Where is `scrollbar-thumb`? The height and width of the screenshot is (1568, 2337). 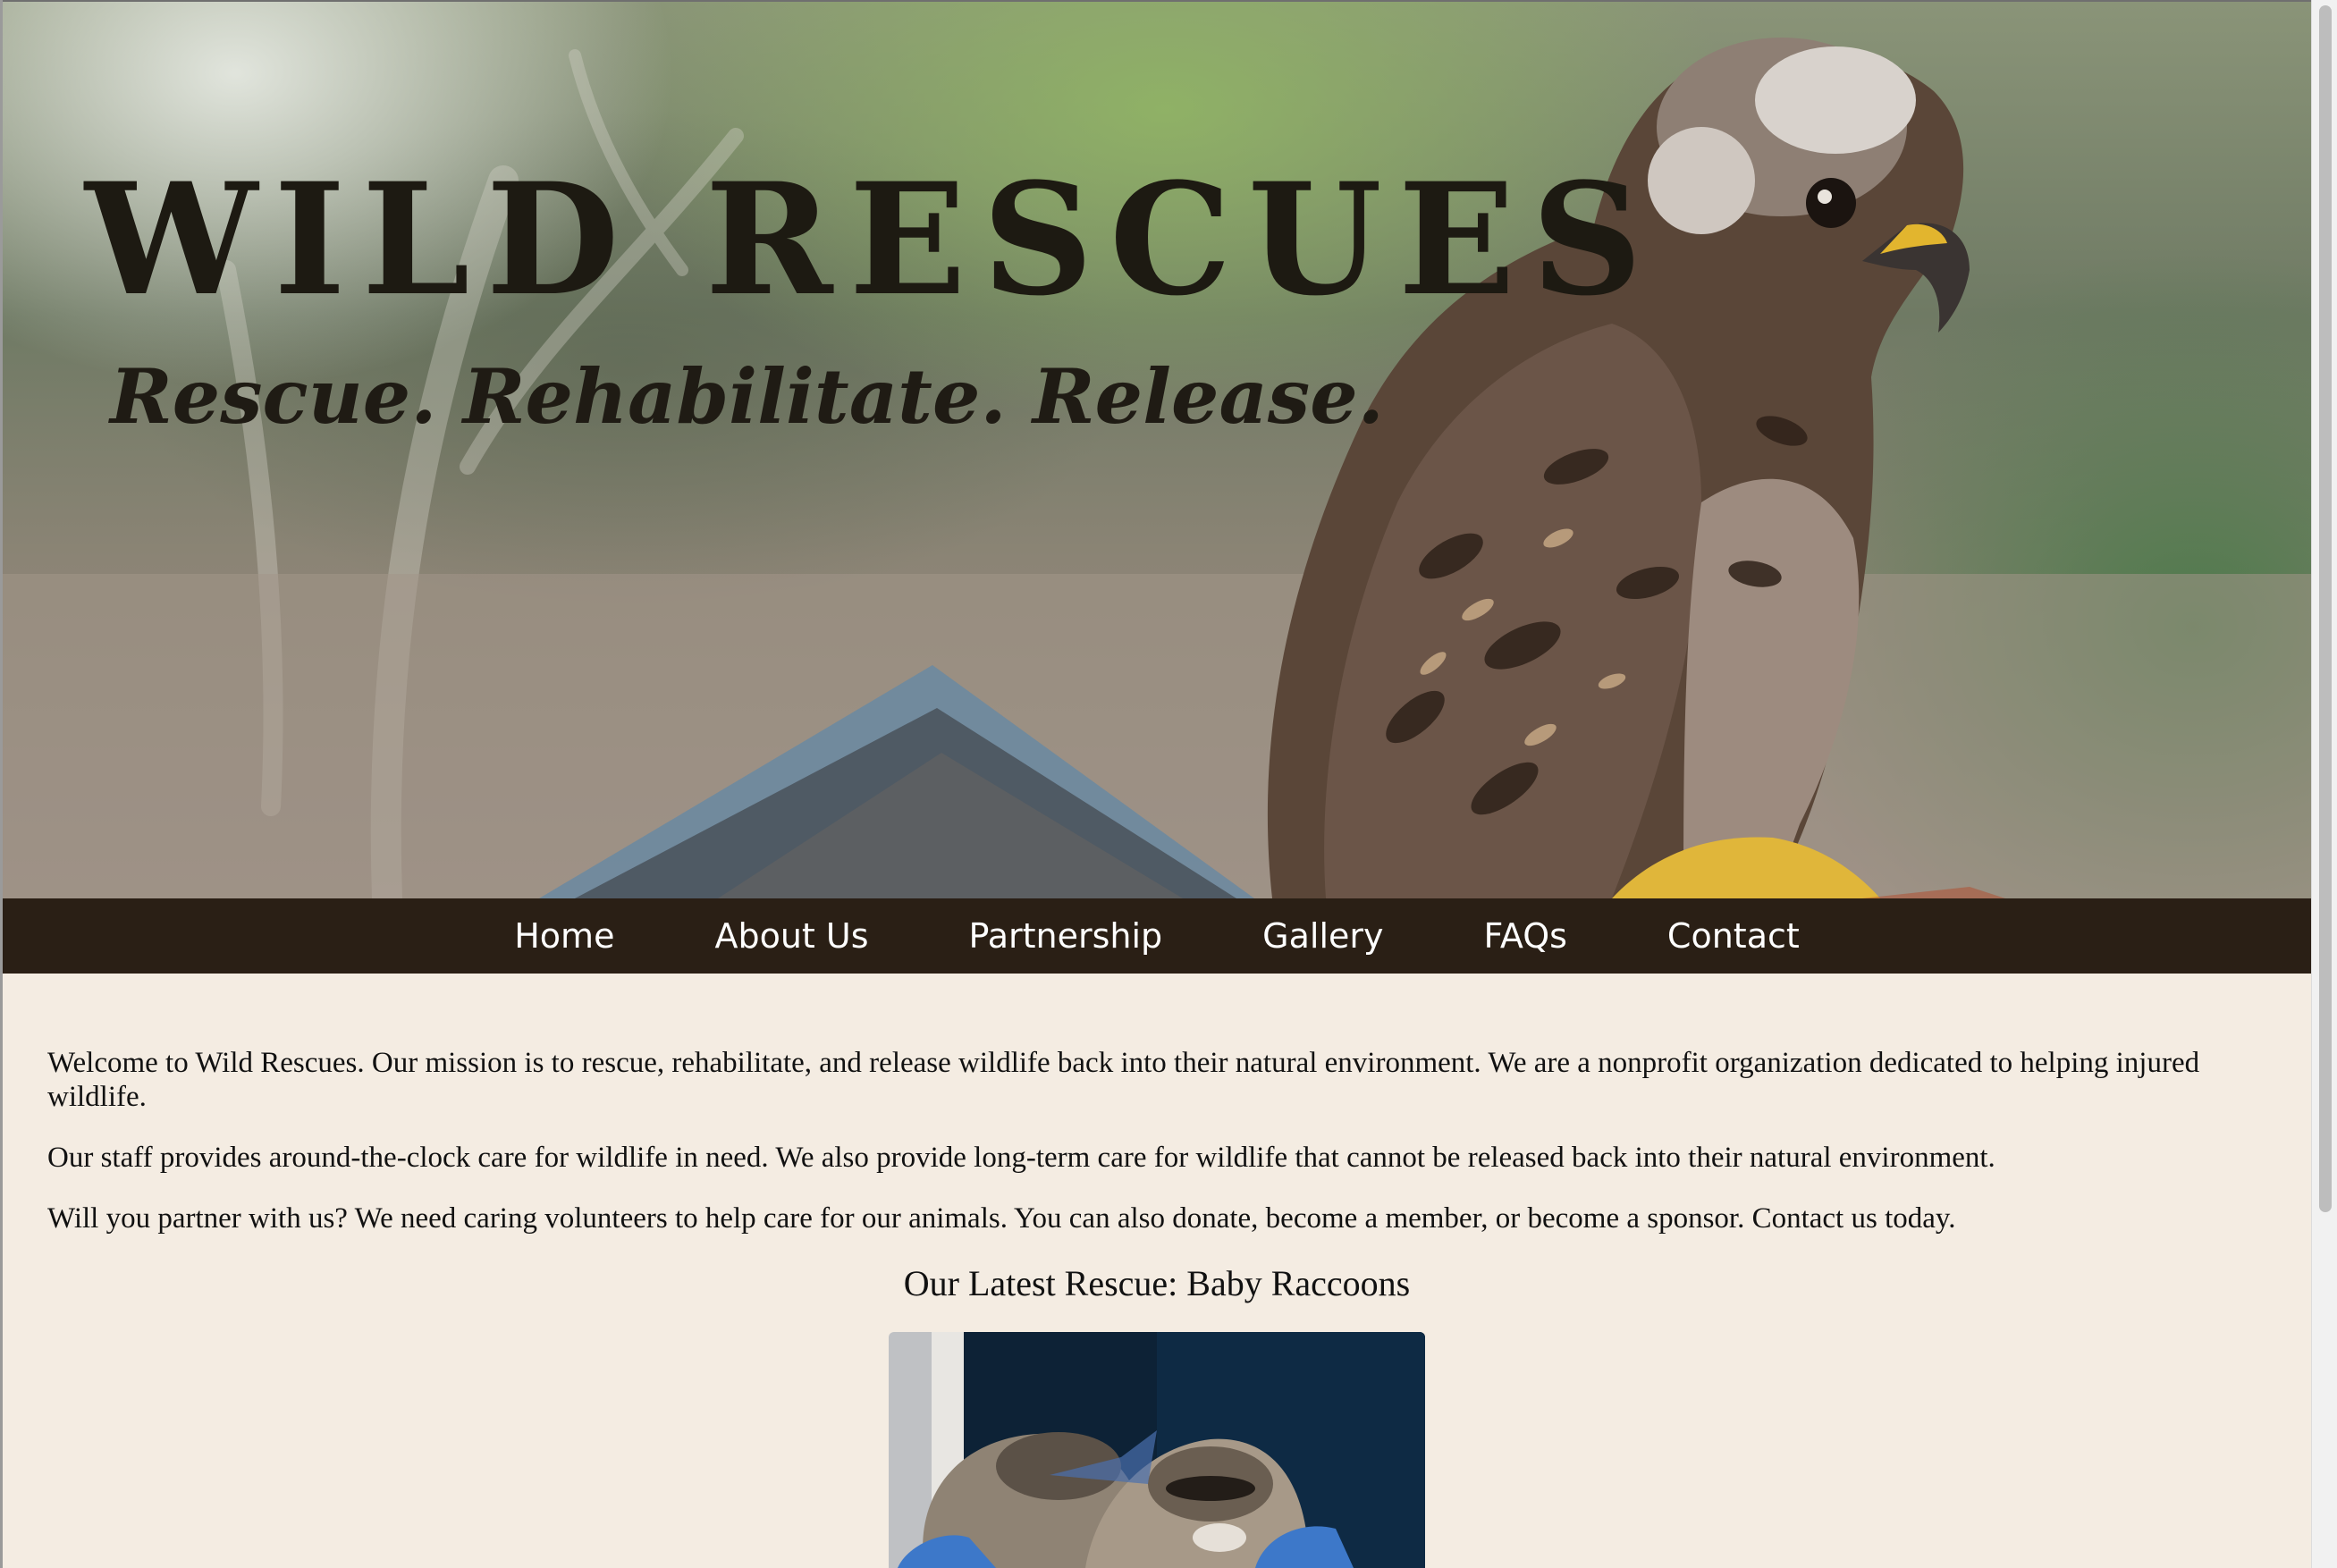 scrollbar-thumb is located at coordinates (2325, 608).